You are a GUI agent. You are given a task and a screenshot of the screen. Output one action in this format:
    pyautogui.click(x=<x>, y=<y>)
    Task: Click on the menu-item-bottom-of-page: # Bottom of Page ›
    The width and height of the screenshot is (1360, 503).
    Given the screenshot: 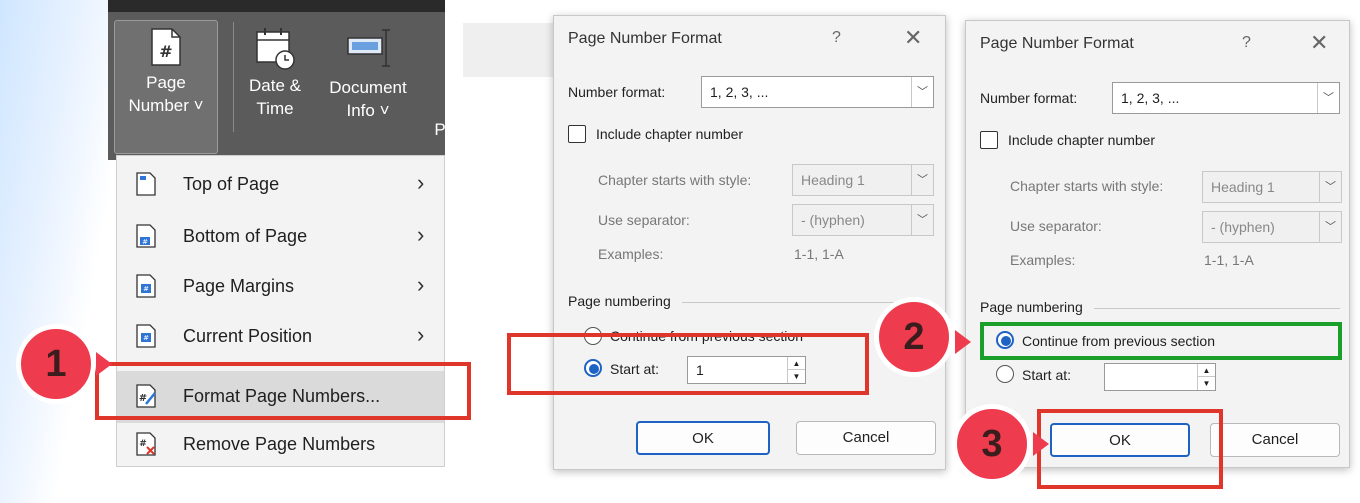 What is the action you would take?
    pyautogui.click(x=280, y=237)
    